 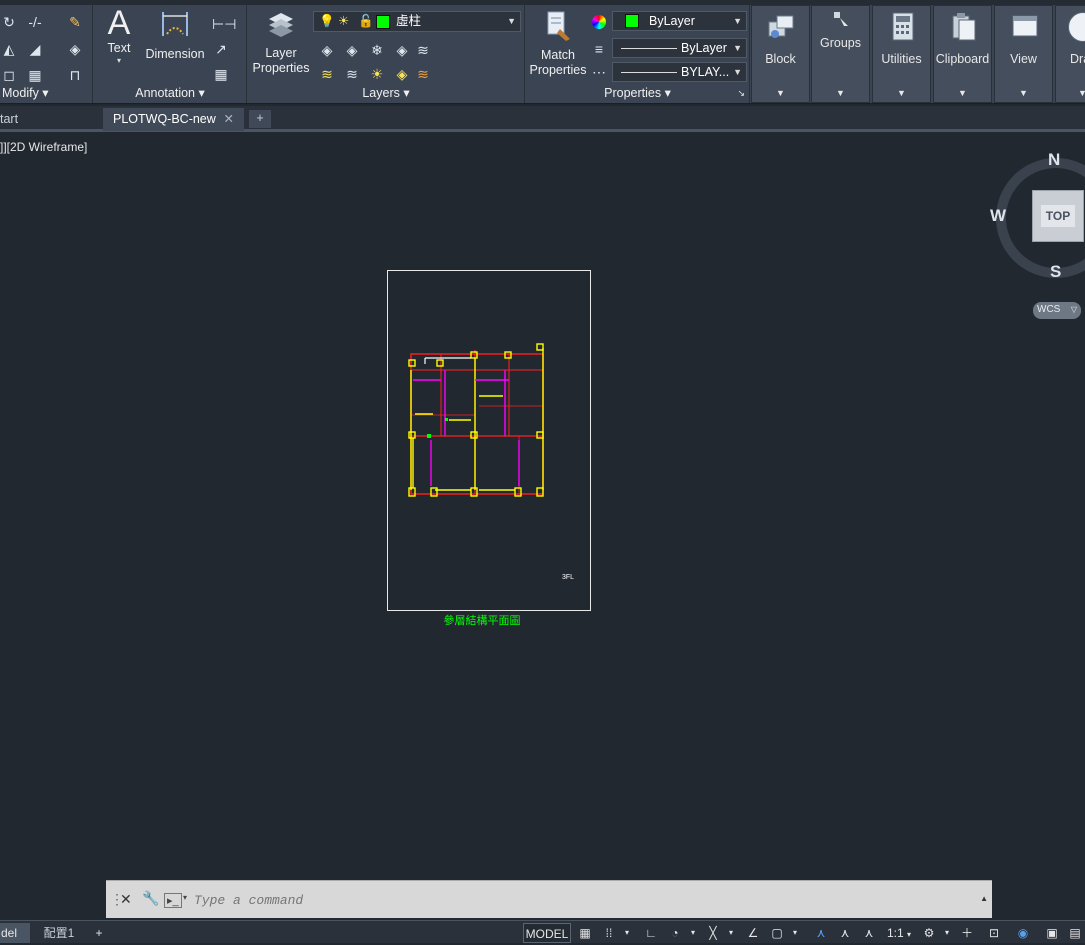 I want to click on erase-icon: ✎, so click(x=75, y=22).